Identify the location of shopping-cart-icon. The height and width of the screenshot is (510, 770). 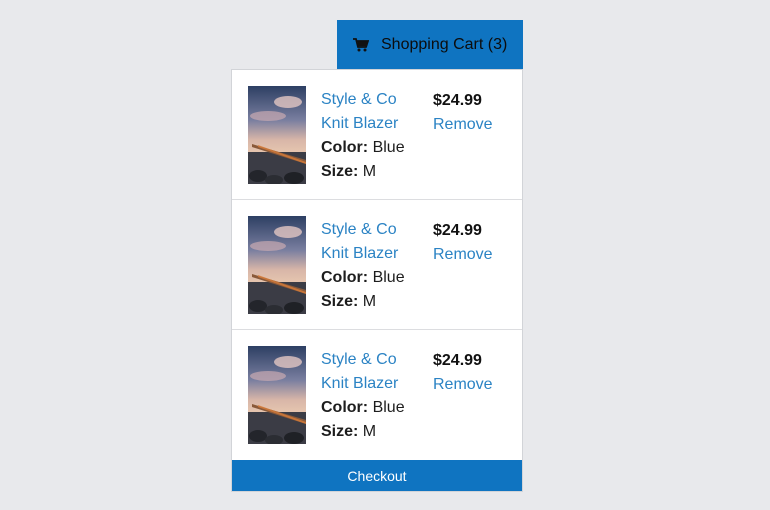
(361, 44).